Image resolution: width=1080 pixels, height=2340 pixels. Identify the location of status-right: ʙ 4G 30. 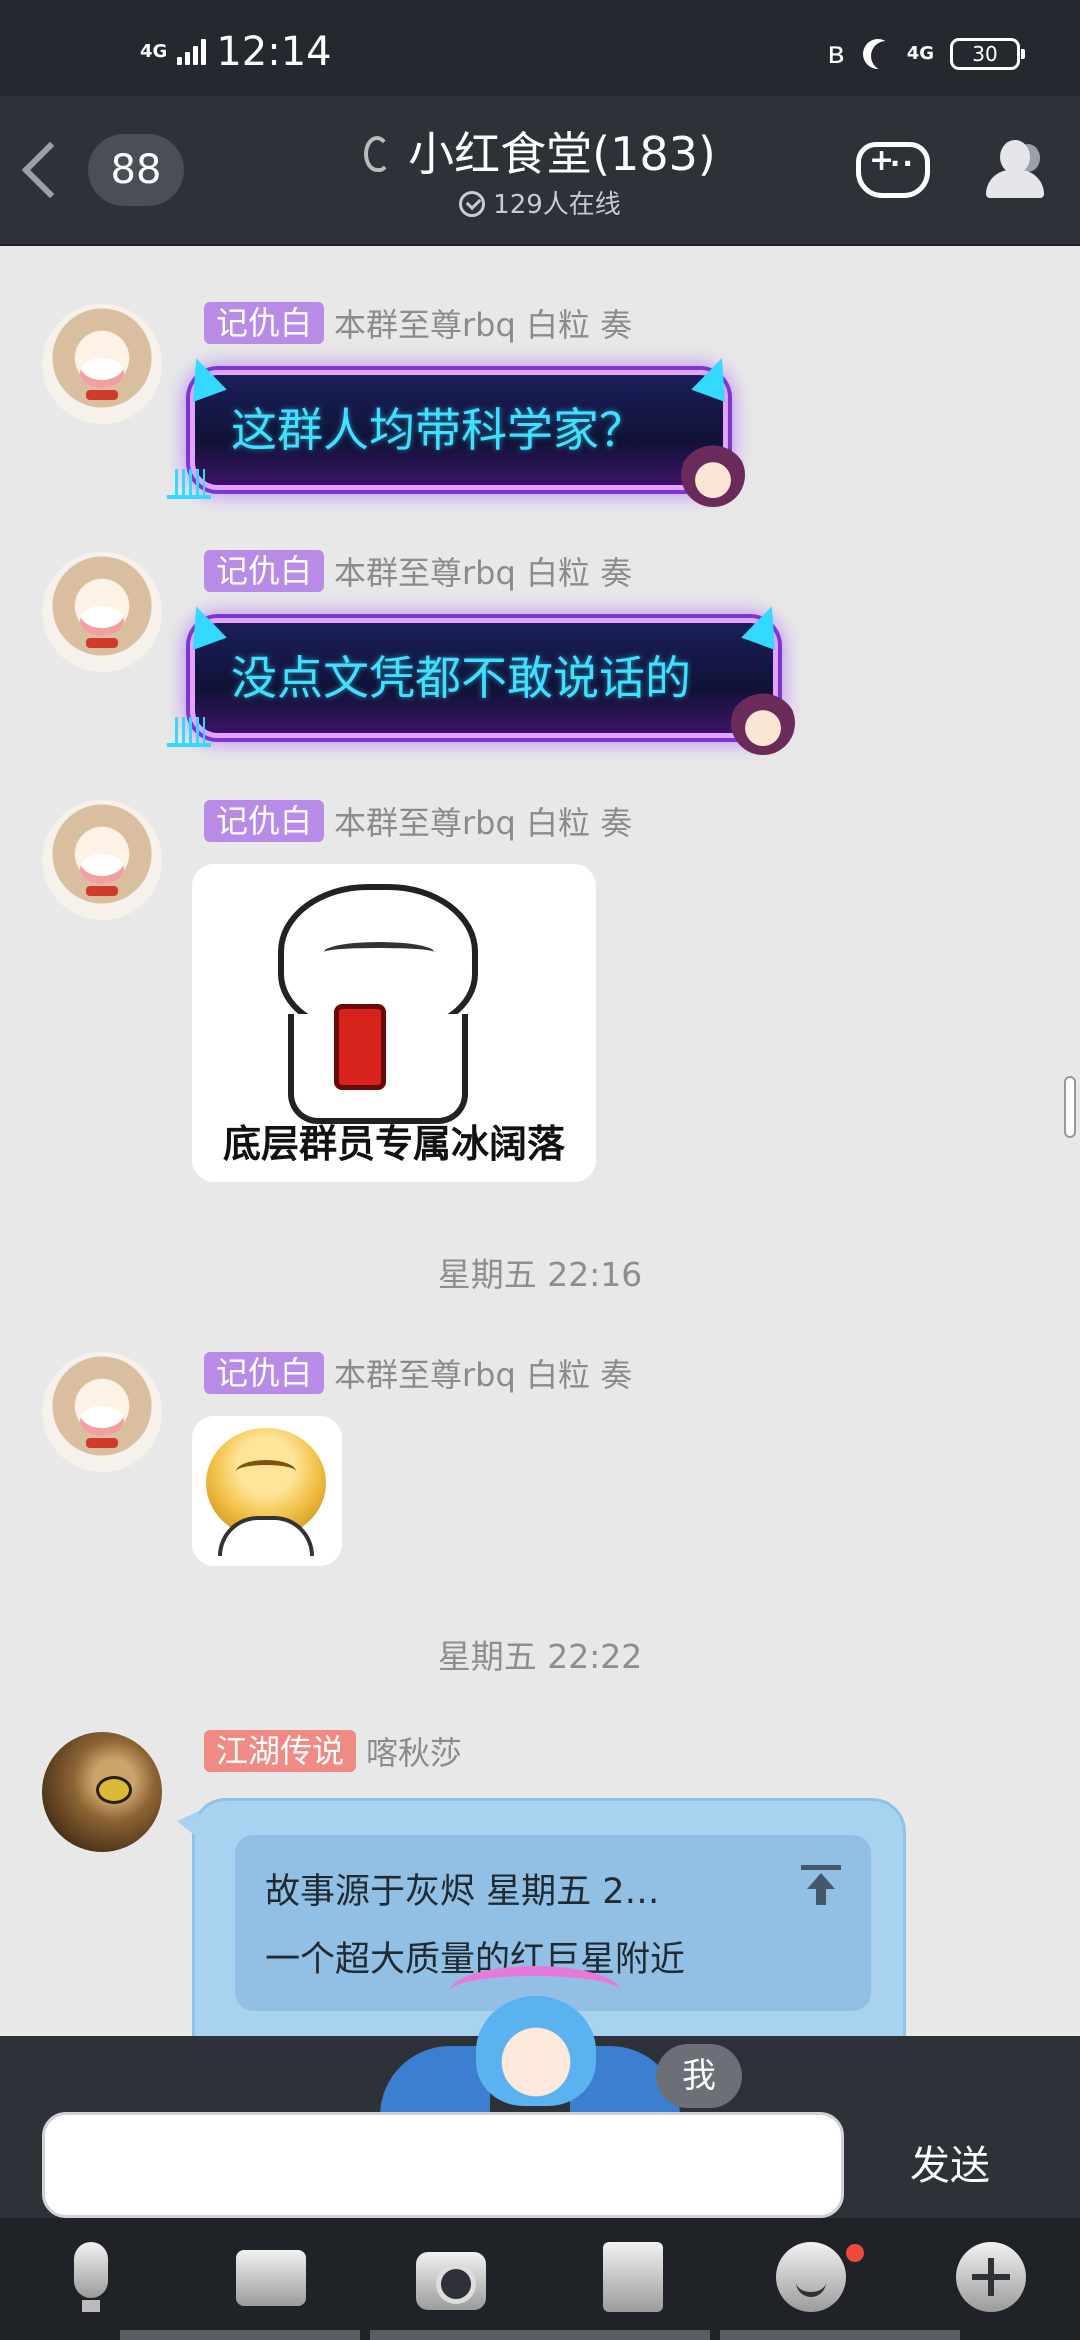
(926, 53).